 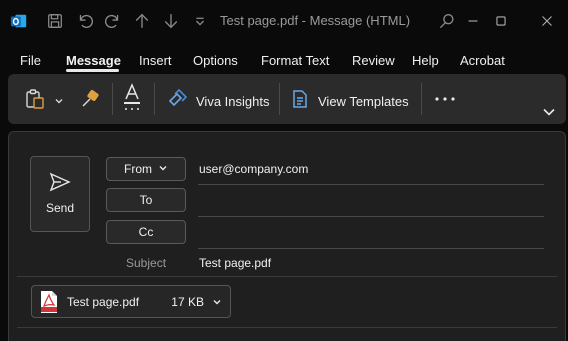 I want to click on format-painter-button, so click(x=90, y=101).